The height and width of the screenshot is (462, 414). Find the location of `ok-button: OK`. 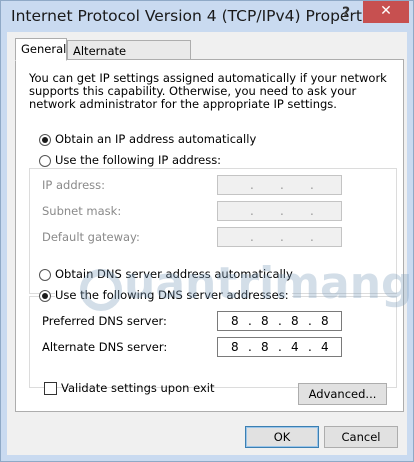

ok-button: OK is located at coordinates (282, 437).